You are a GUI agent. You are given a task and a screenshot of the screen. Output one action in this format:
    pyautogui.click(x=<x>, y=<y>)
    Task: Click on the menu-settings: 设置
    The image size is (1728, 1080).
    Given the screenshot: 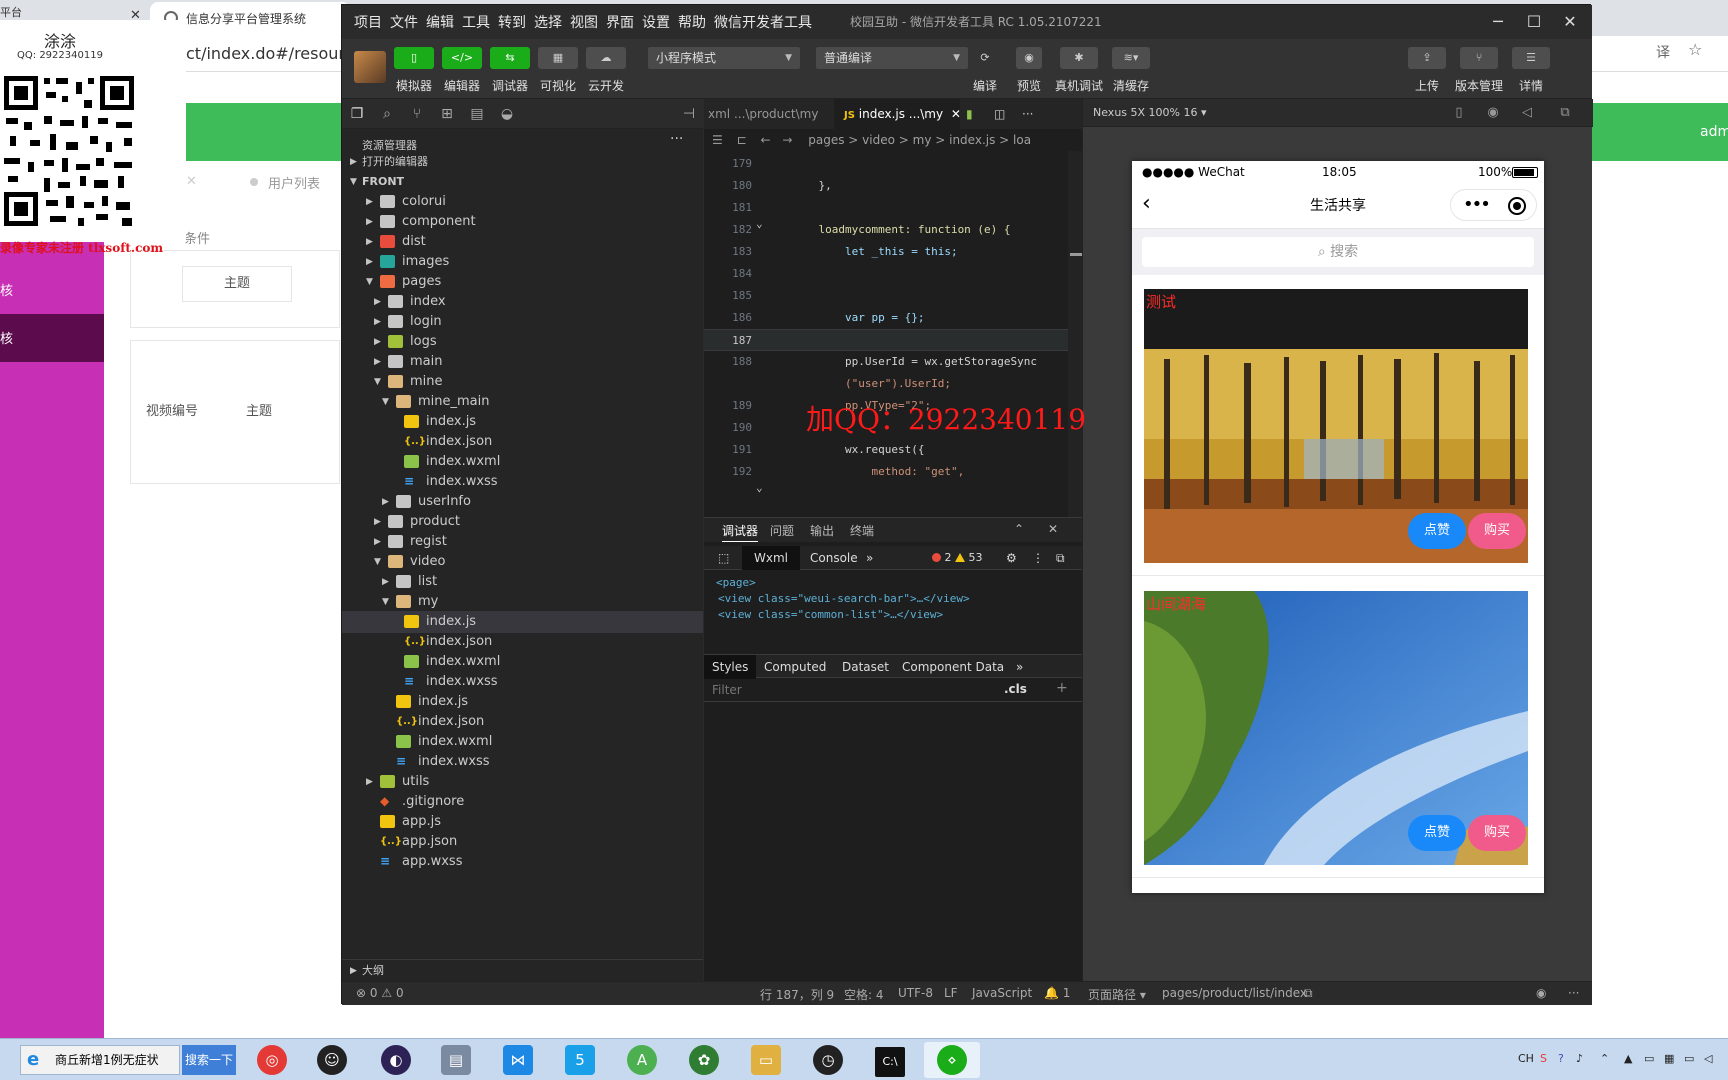 What is the action you would take?
    pyautogui.click(x=656, y=22)
    